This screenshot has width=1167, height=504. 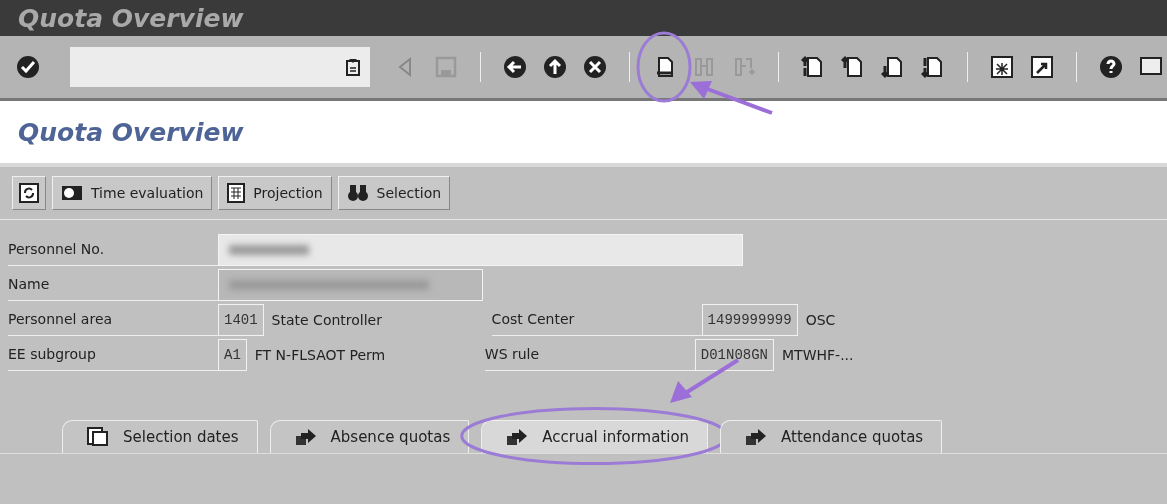 What do you see at coordinates (1111, 67) in the screenshot?
I see `help-icon` at bounding box center [1111, 67].